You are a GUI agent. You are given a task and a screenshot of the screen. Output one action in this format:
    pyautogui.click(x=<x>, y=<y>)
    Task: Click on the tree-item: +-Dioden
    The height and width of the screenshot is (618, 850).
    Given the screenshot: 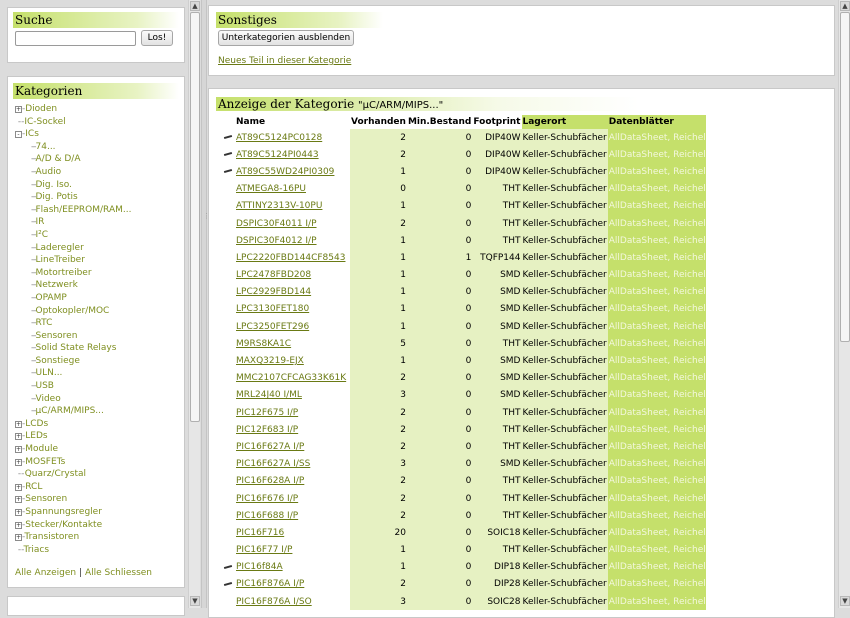 What is the action you would take?
    pyautogui.click(x=99, y=109)
    